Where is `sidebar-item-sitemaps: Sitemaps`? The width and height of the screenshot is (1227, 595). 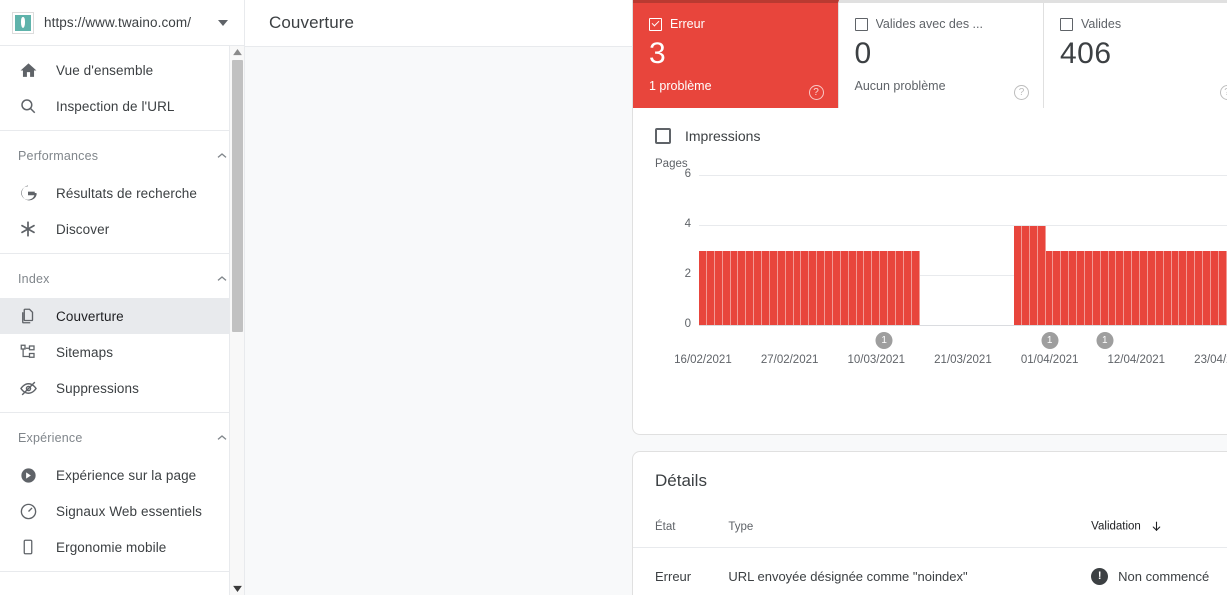 sidebar-item-sitemaps: Sitemaps is located at coordinates (122, 352).